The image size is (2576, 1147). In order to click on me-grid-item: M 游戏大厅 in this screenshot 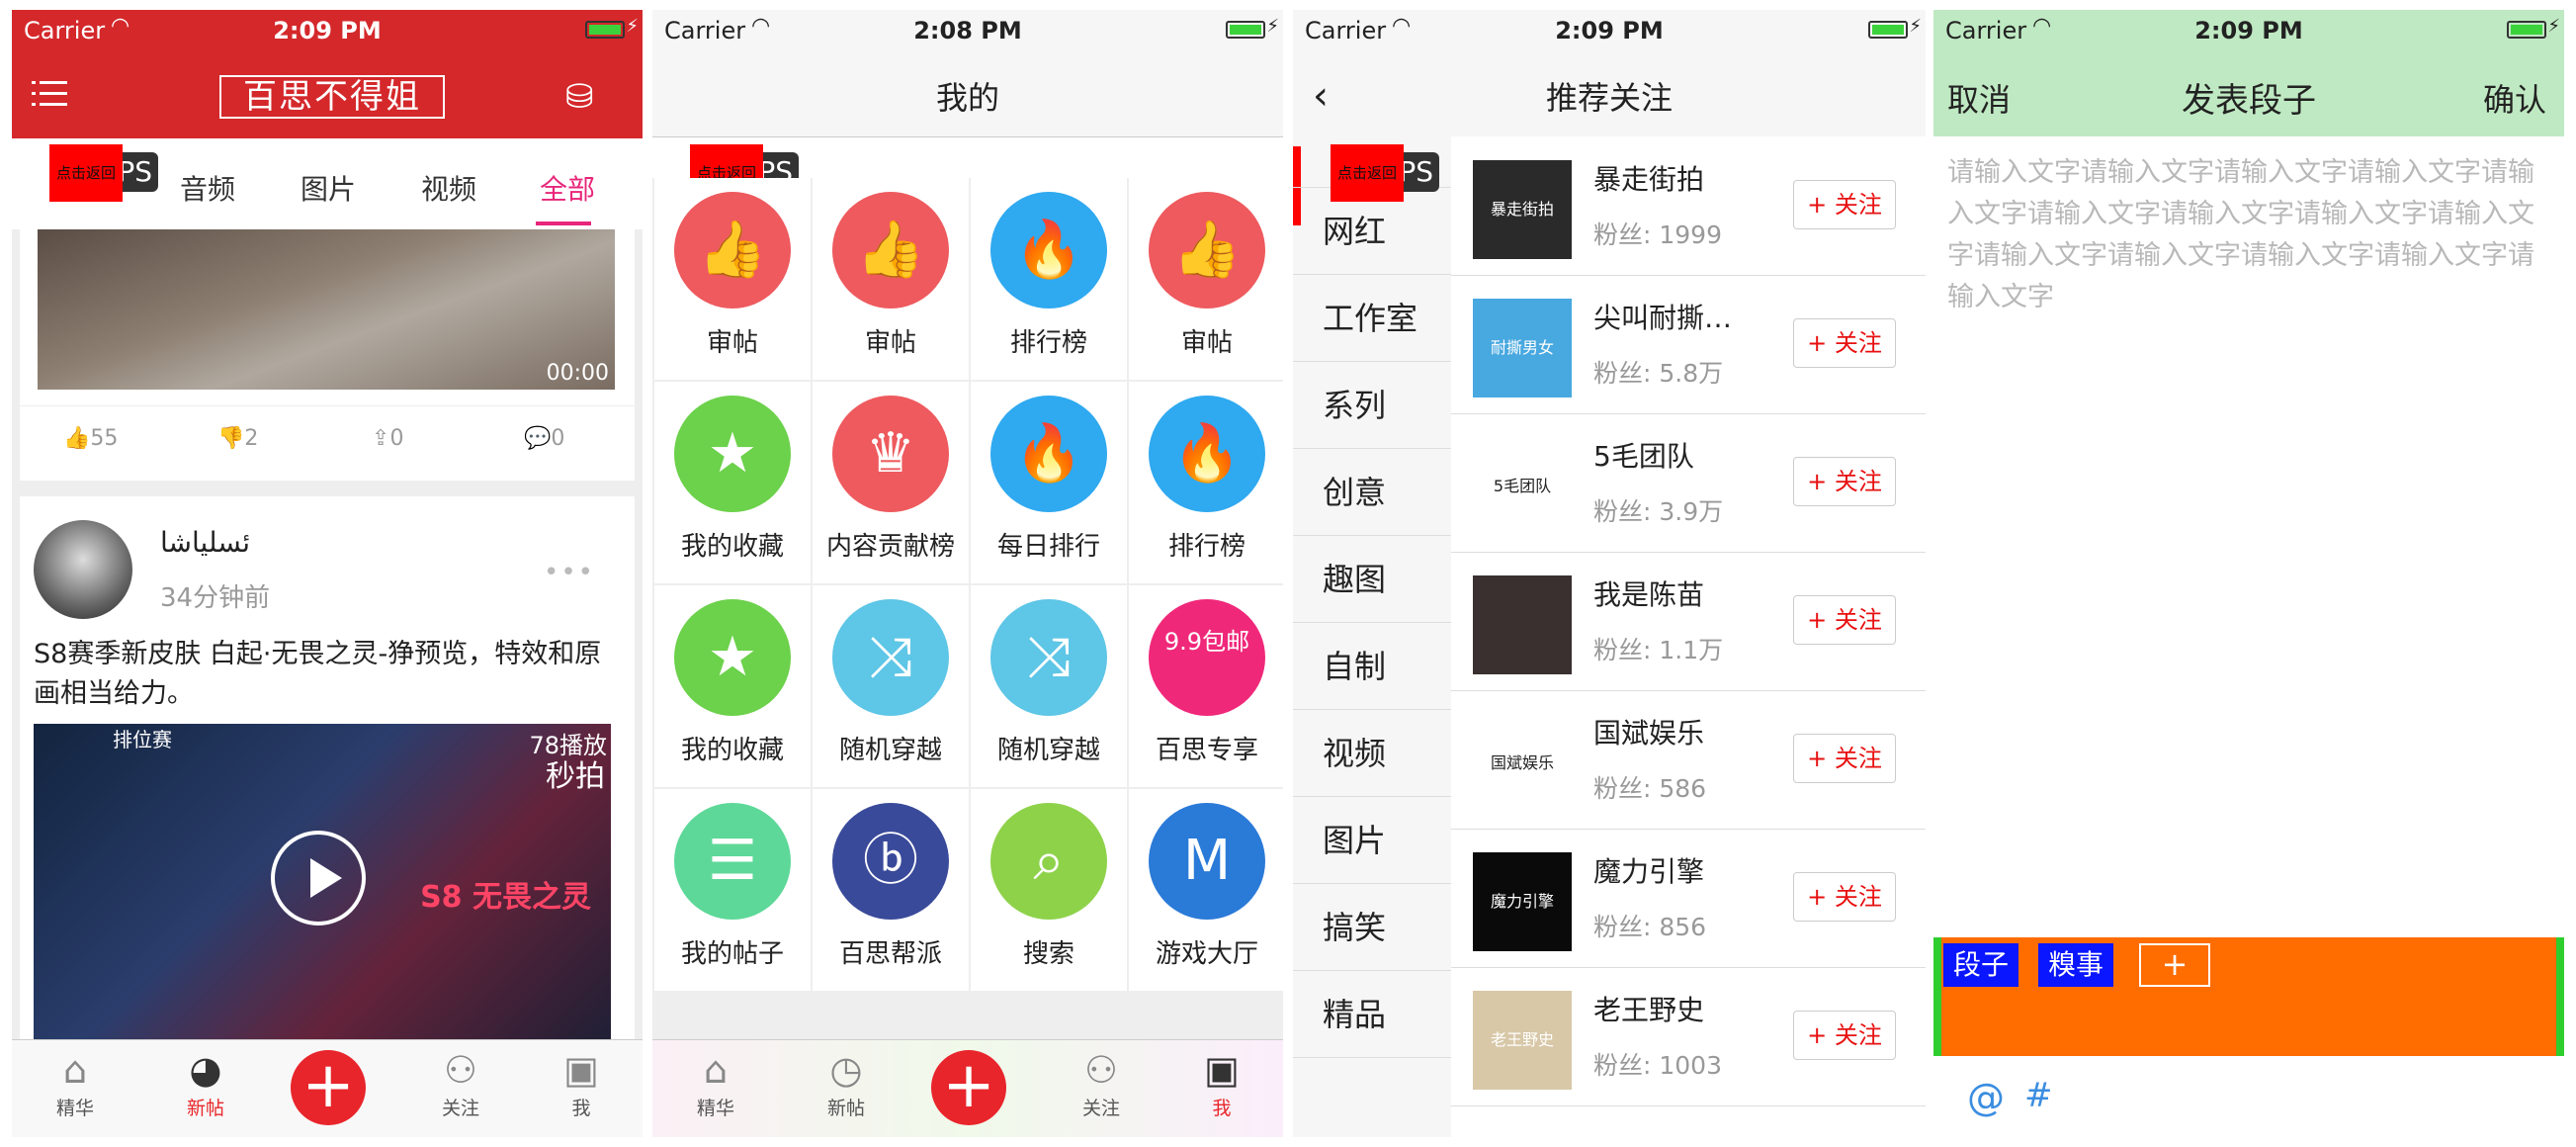, I will do `click(1206, 890)`.